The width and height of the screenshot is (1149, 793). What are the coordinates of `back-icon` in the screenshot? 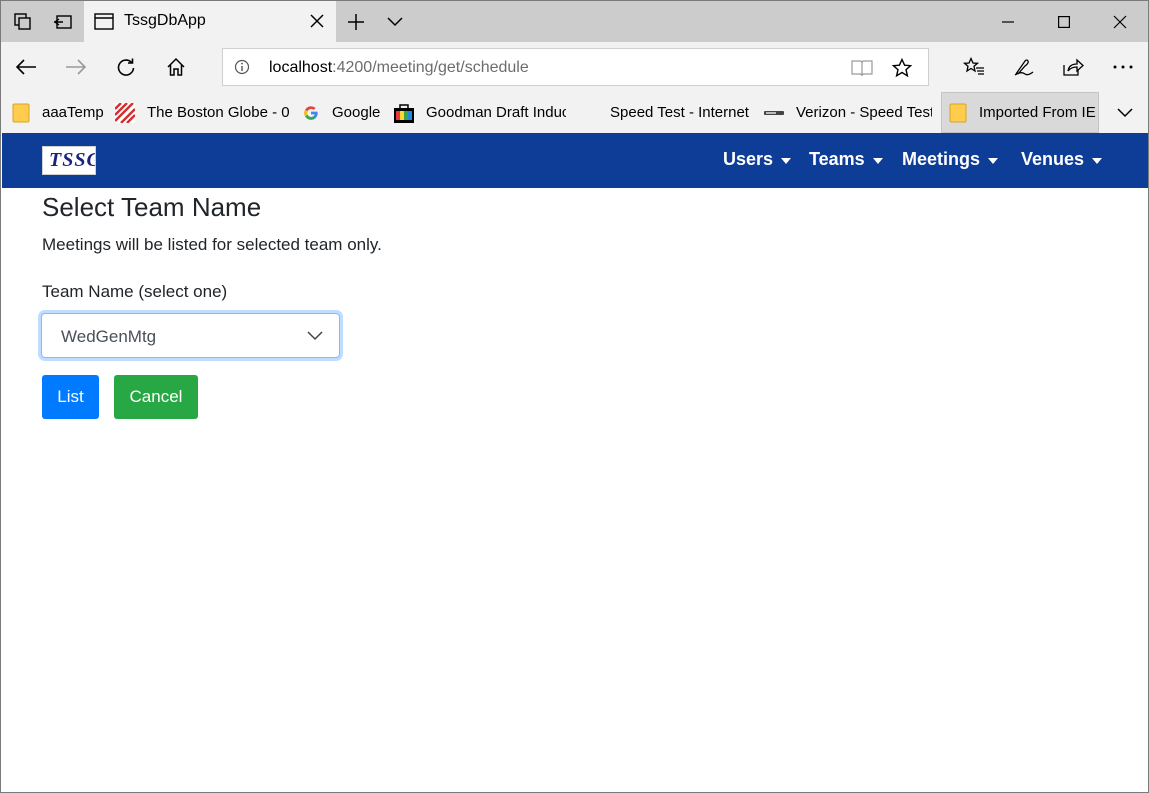 It's located at (26, 67).